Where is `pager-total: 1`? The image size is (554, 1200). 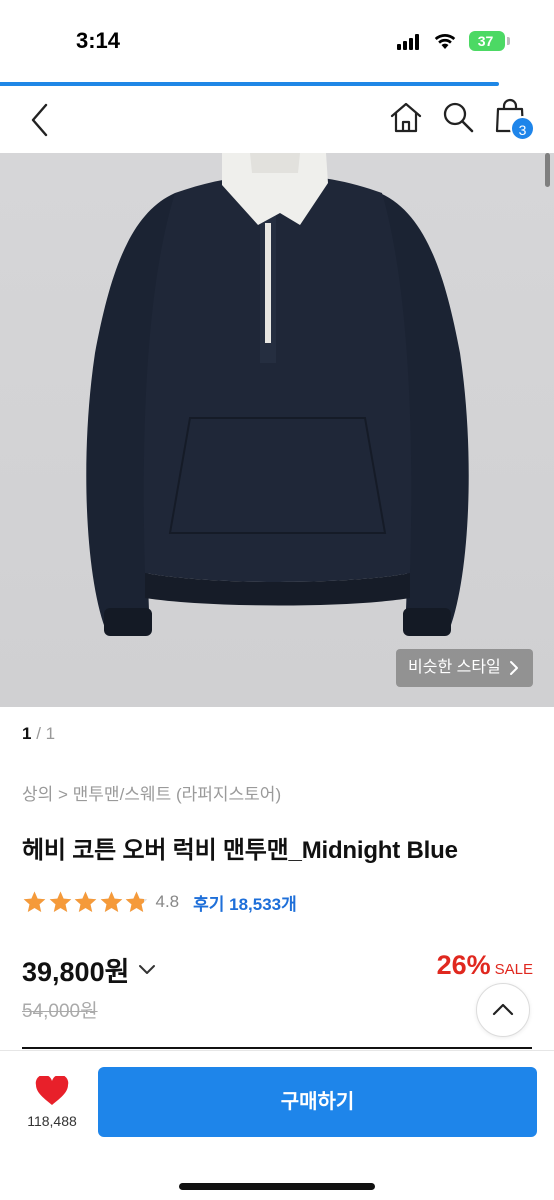 pager-total: 1 is located at coordinates (50, 733).